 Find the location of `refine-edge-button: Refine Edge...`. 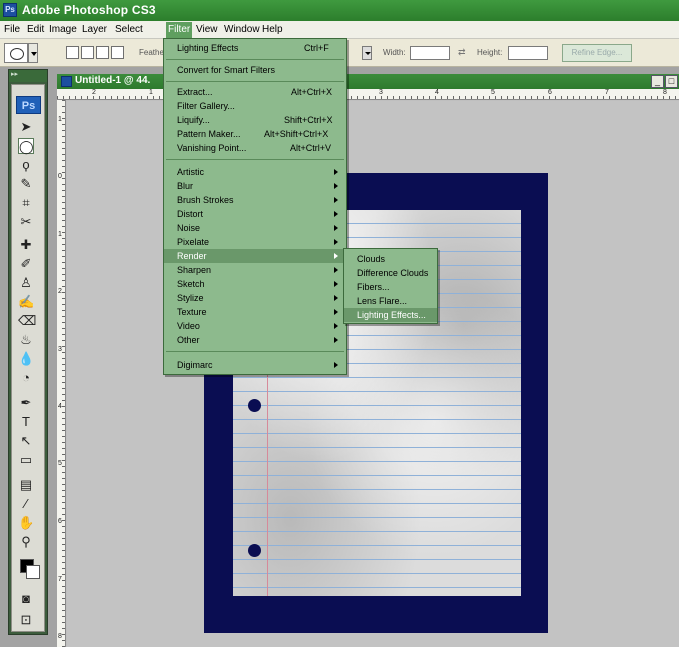

refine-edge-button: Refine Edge... is located at coordinates (597, 53).